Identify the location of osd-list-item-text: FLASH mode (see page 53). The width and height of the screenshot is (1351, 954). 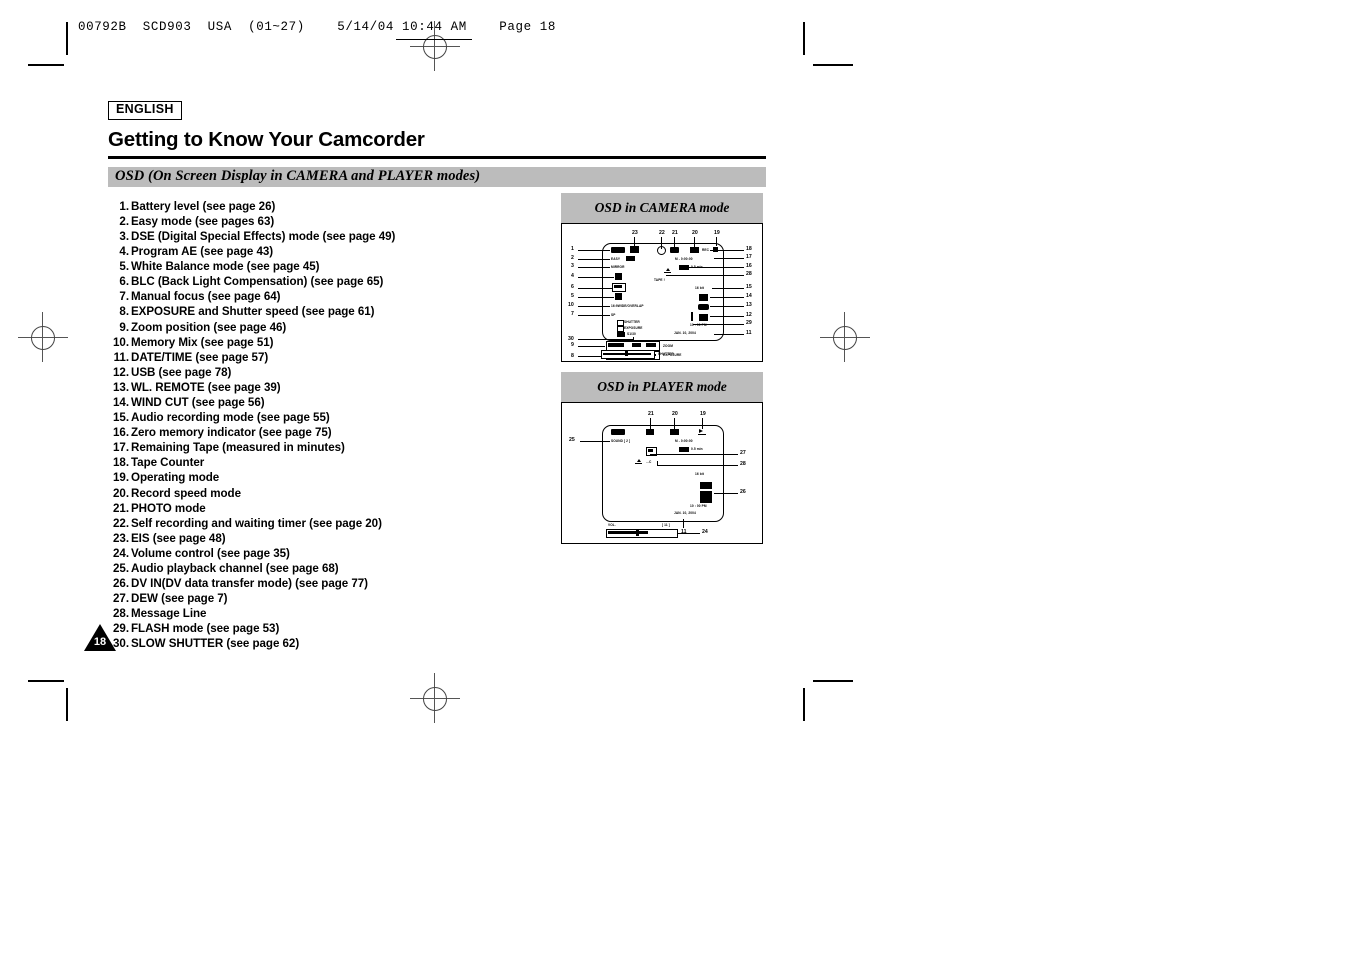
(205, 629).